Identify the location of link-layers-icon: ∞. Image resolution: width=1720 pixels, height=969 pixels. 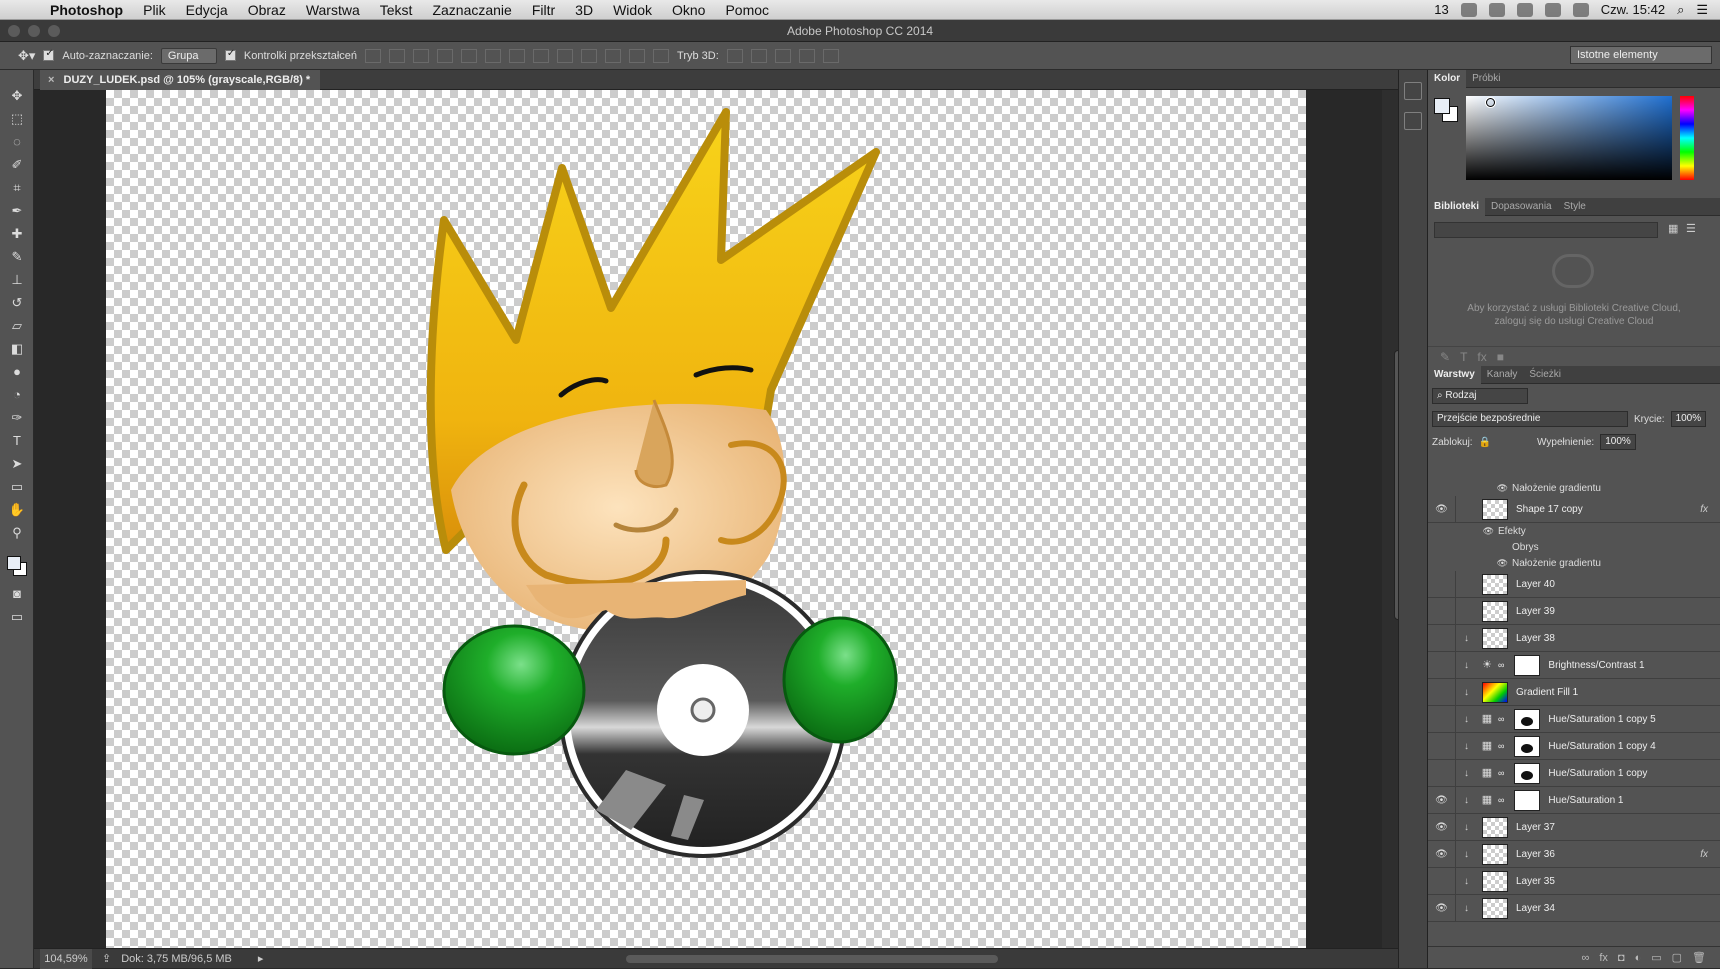
(1586, 958).